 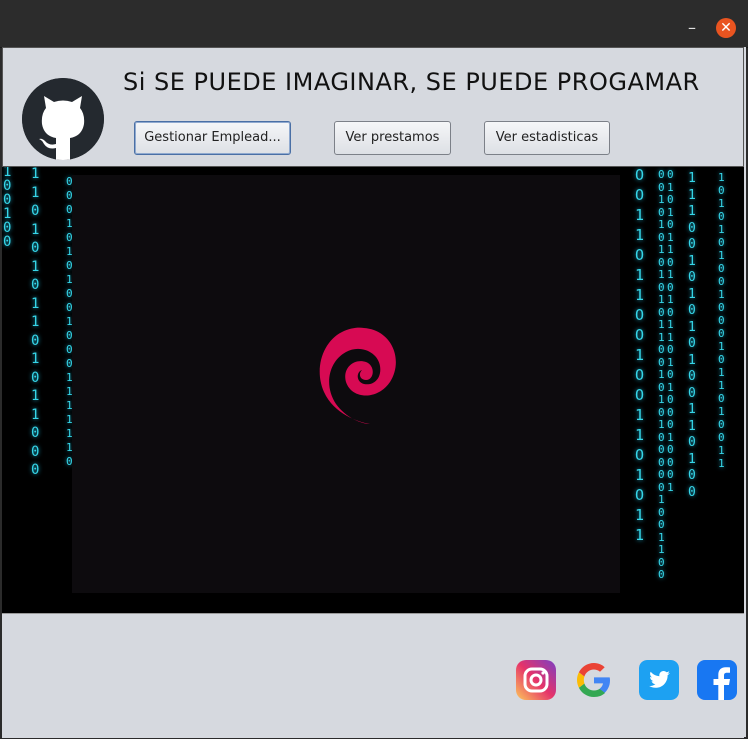 I want to click on matrix-column: 1 1 1 0 0 1 0 1 0 1 0 1 0 0 1 1 0 1 0 0, so click(x=692, y=335).